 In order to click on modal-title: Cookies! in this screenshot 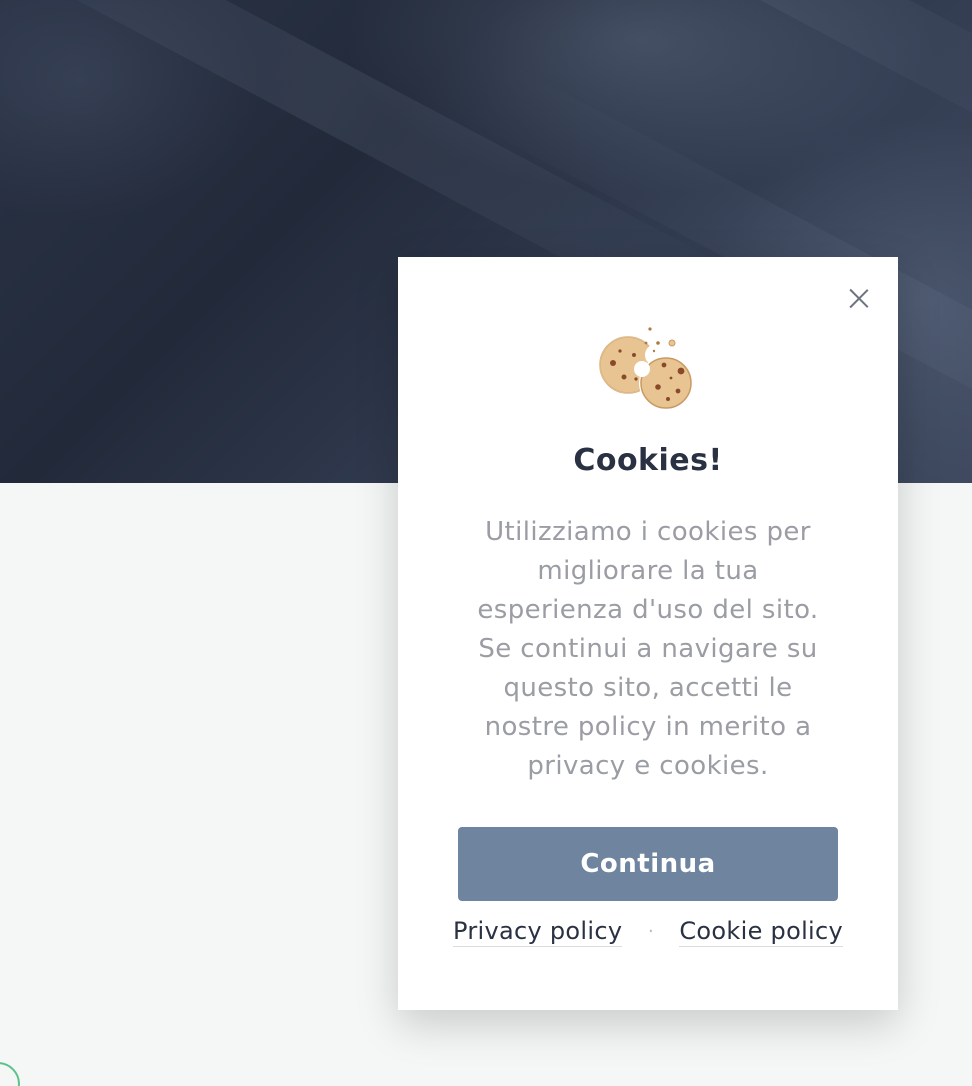, I will do `click(648, 460)`.